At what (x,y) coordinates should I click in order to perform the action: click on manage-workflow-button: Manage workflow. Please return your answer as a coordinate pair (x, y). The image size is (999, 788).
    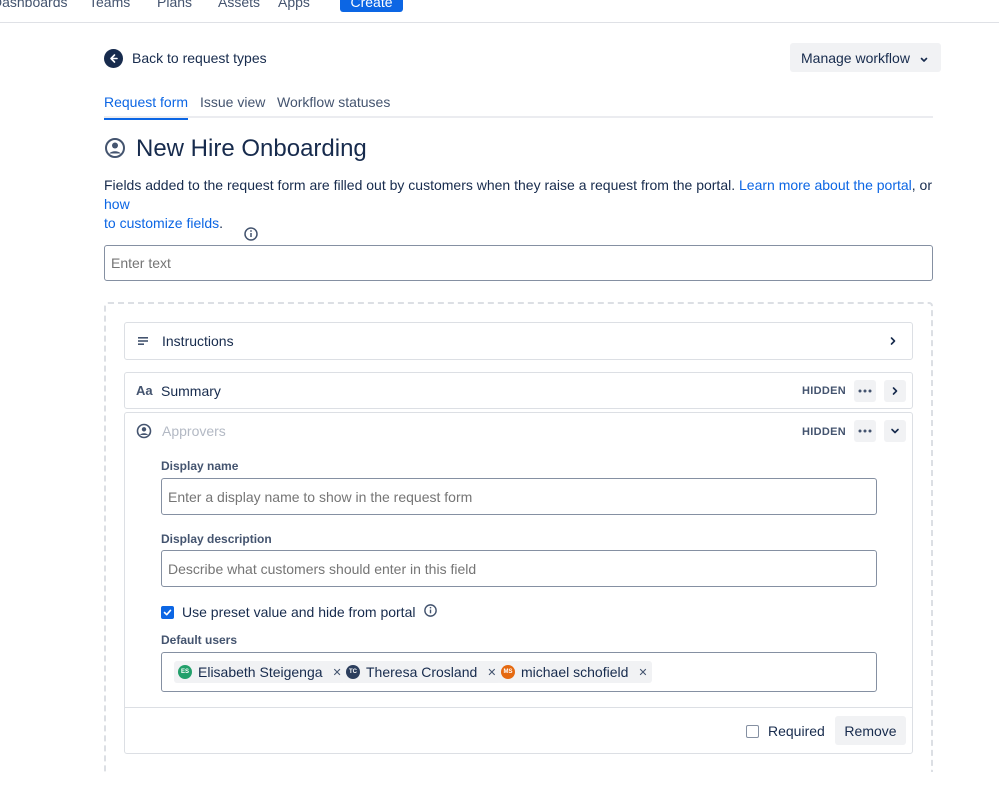
    Looking at the image, I should click on (865, 57).